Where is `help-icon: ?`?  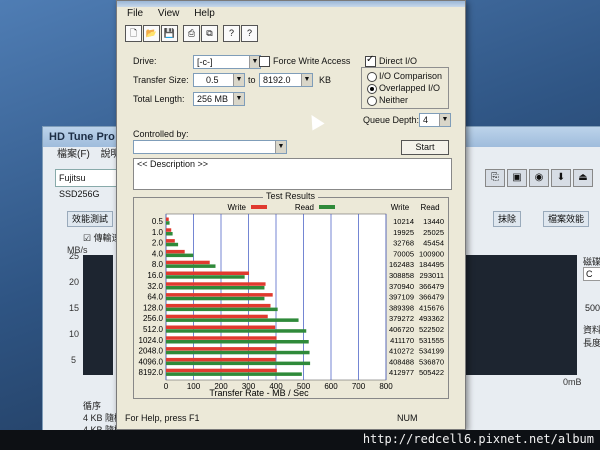
help-icon: ? is located at coordinates (249, 33).